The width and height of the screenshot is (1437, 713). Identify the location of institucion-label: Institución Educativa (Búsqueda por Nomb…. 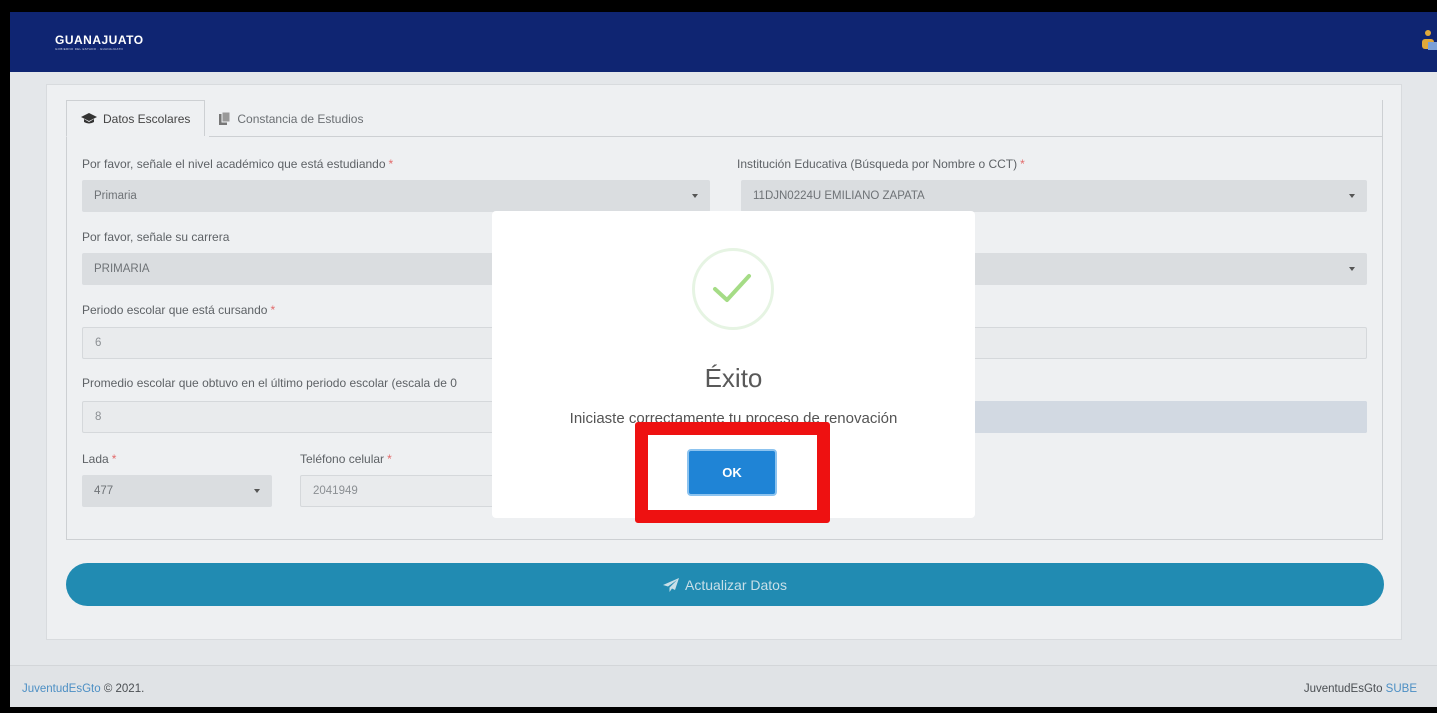
(881, 164).